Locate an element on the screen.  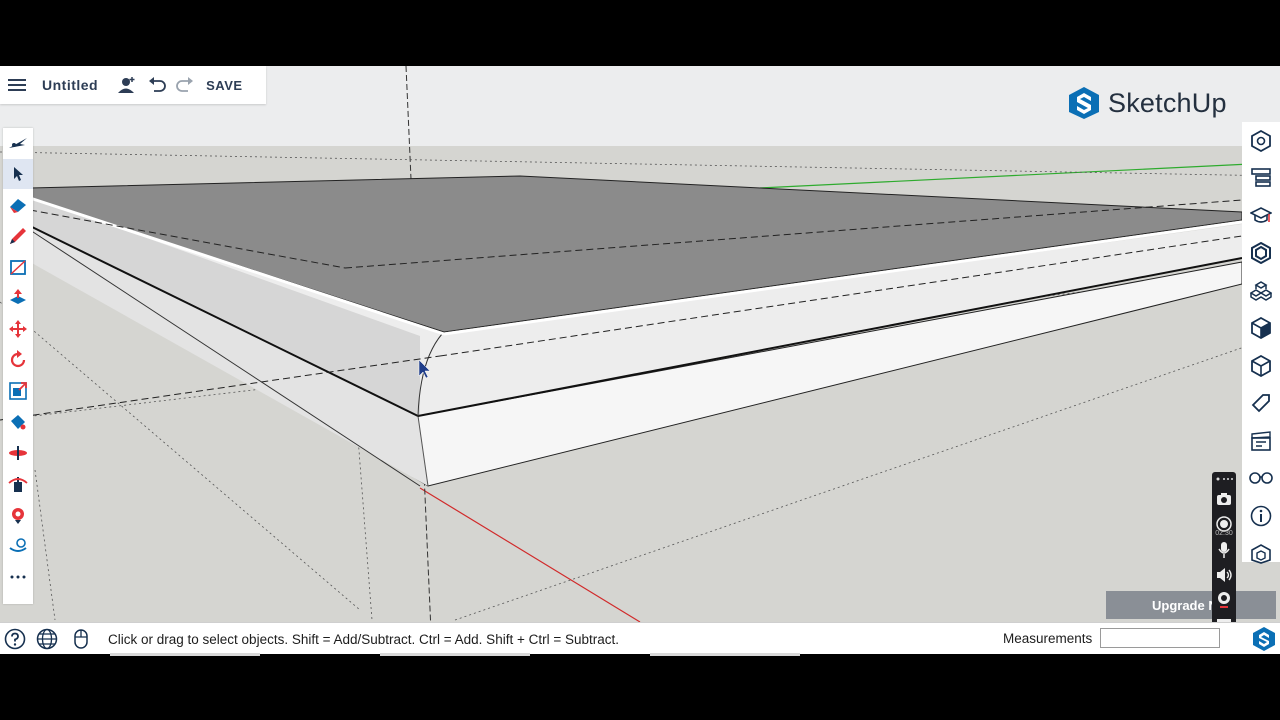
materials-icon is located at coordinates (1261, 291).